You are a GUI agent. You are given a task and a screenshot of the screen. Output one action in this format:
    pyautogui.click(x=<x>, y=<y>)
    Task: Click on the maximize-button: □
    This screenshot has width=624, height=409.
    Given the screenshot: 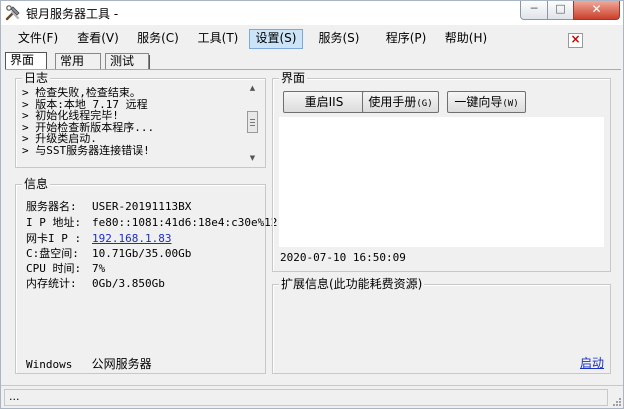 What is the action you would take?
    pyautogui.click(x=560, y=10)
    